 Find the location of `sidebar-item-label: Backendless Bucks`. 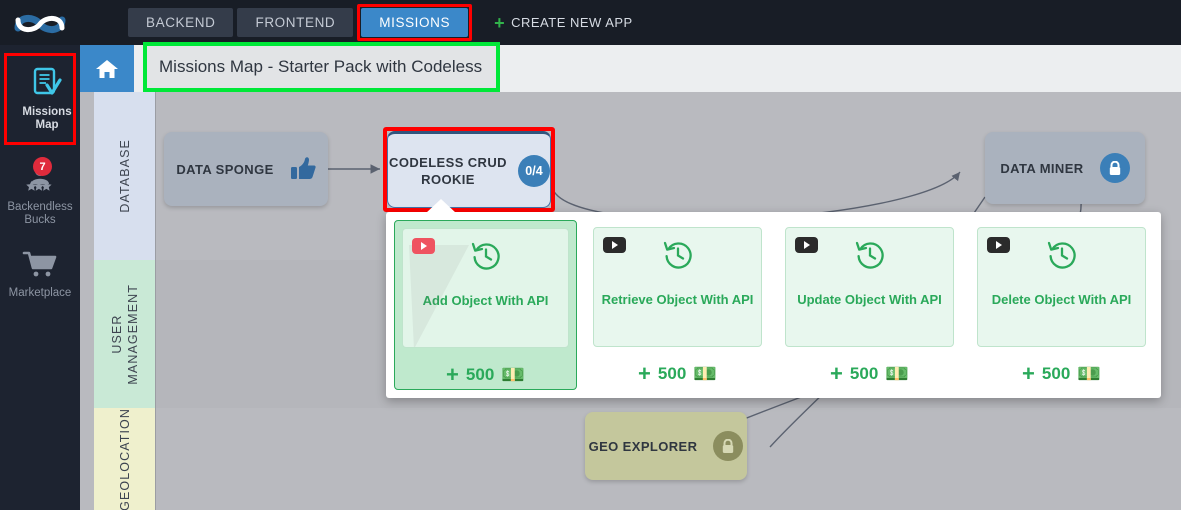

sidebar-item-label: Backendless Bucks is located at coordinates (40, 213).